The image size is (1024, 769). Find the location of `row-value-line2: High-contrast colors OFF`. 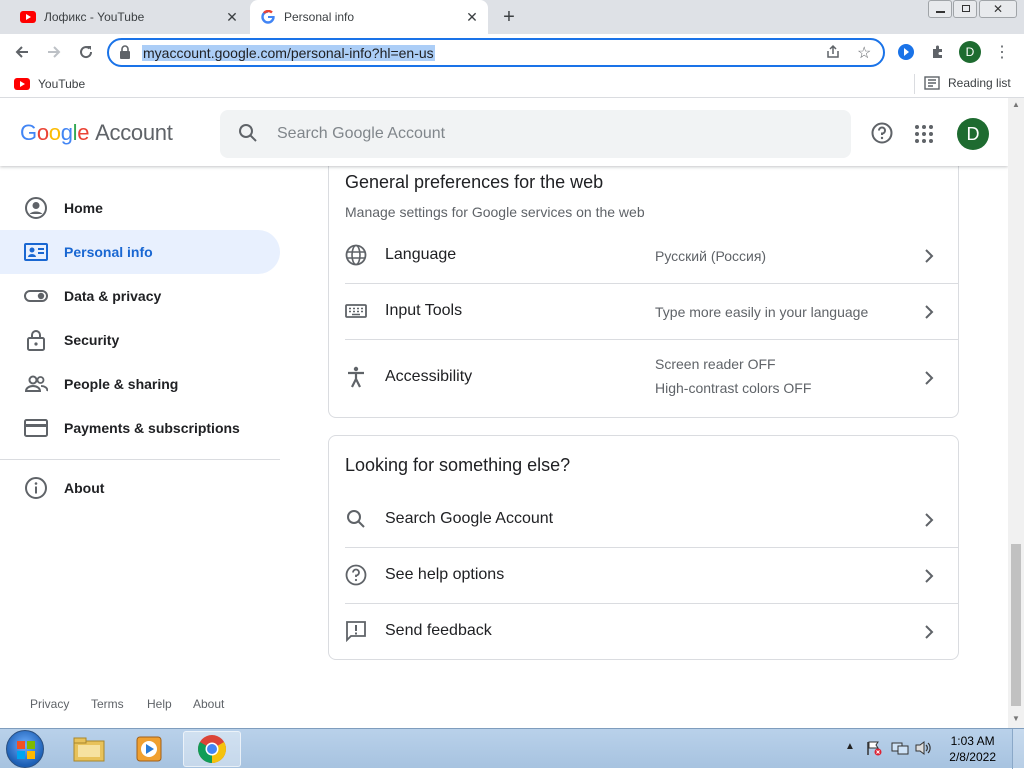

row-value-line2: High-contrast colors OFF is located at coordinates (733, 388).